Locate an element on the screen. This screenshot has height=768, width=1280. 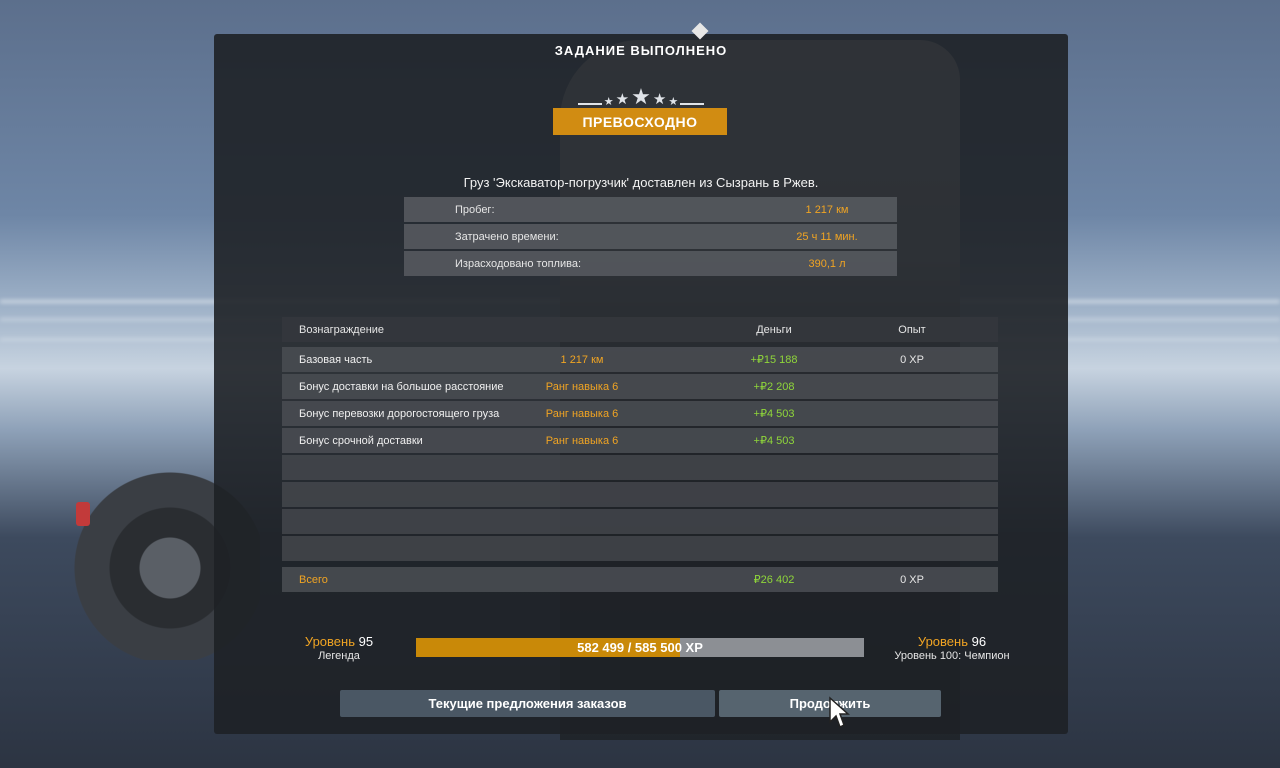
stat-value: 390,1 л is located at coordinates (827, 263).